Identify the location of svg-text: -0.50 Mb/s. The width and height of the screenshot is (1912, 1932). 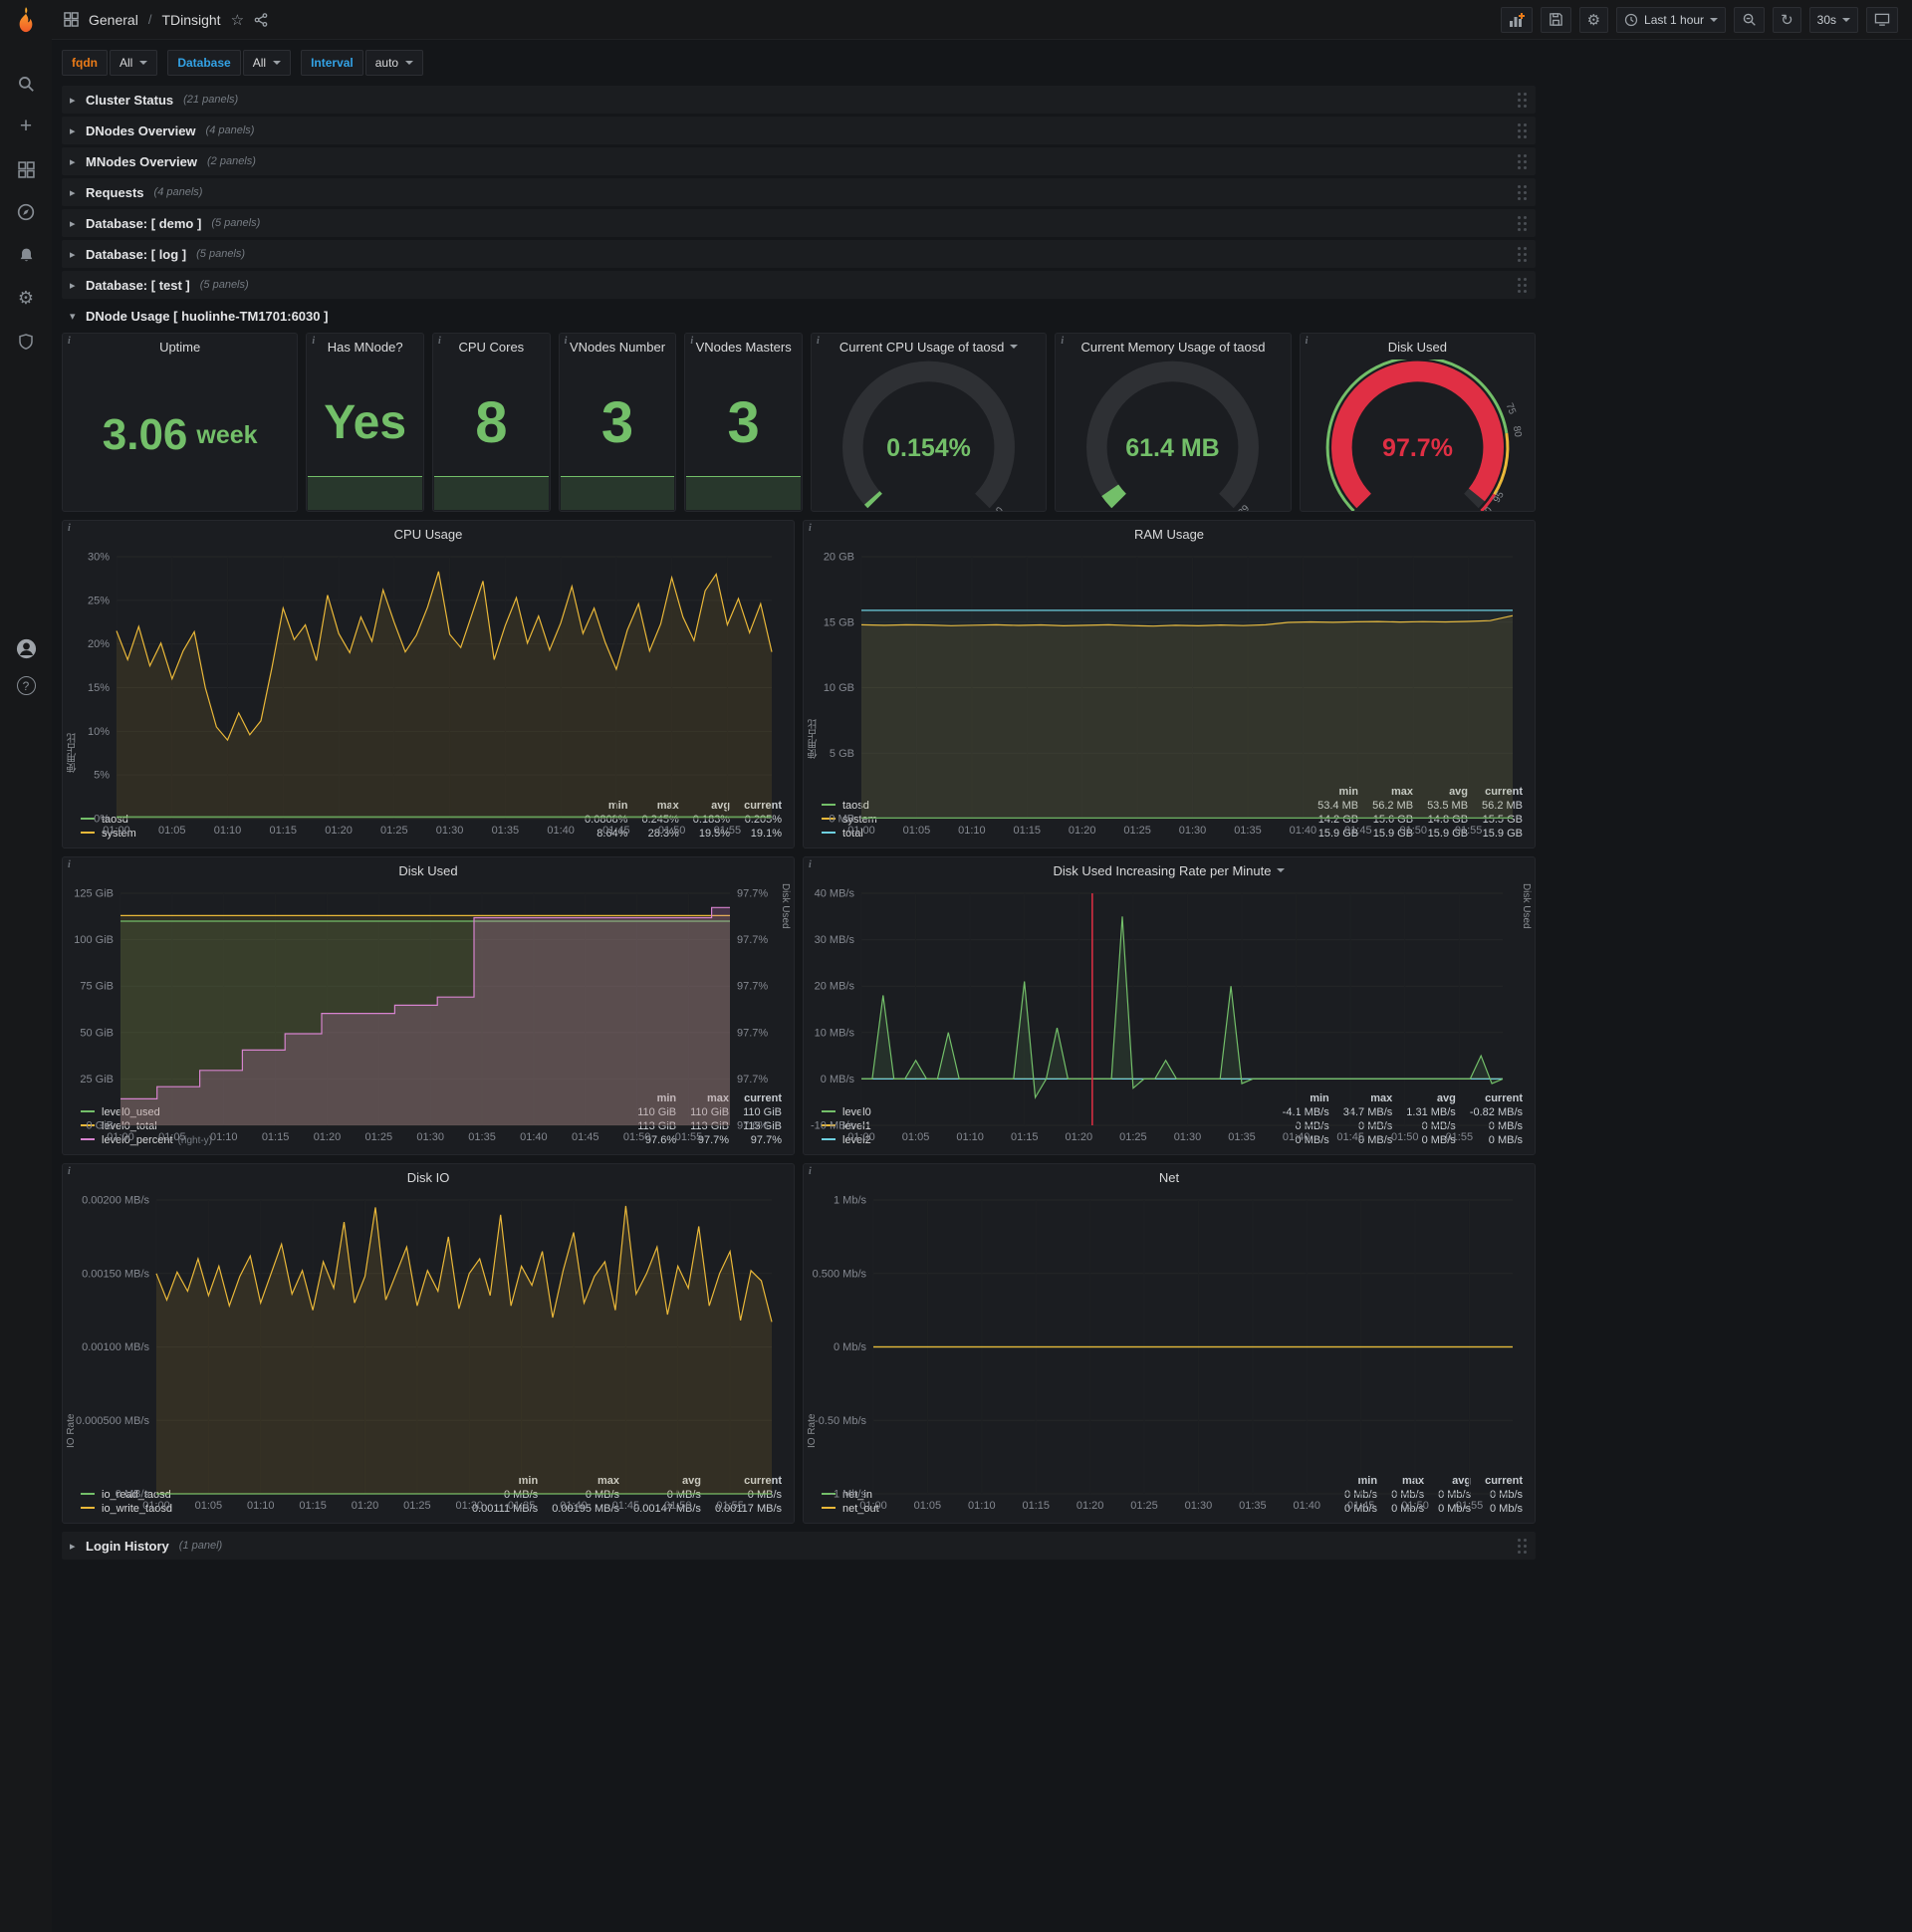
(840, 1421).